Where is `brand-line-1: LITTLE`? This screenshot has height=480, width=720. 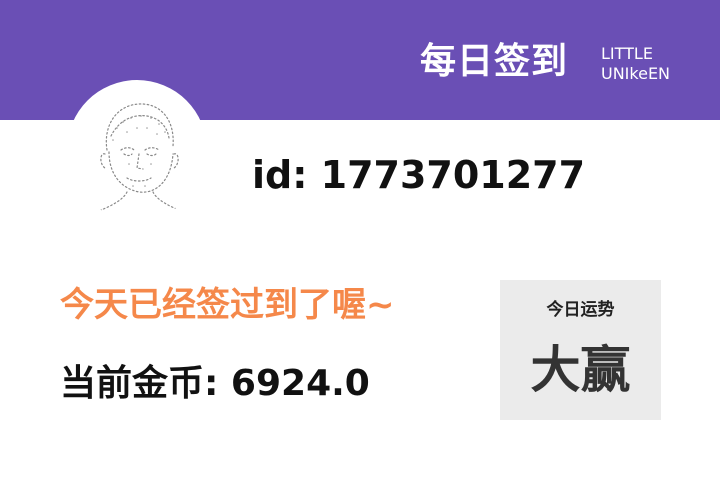
brand-line-1: LITTLE is located at coordinates (627, 53).